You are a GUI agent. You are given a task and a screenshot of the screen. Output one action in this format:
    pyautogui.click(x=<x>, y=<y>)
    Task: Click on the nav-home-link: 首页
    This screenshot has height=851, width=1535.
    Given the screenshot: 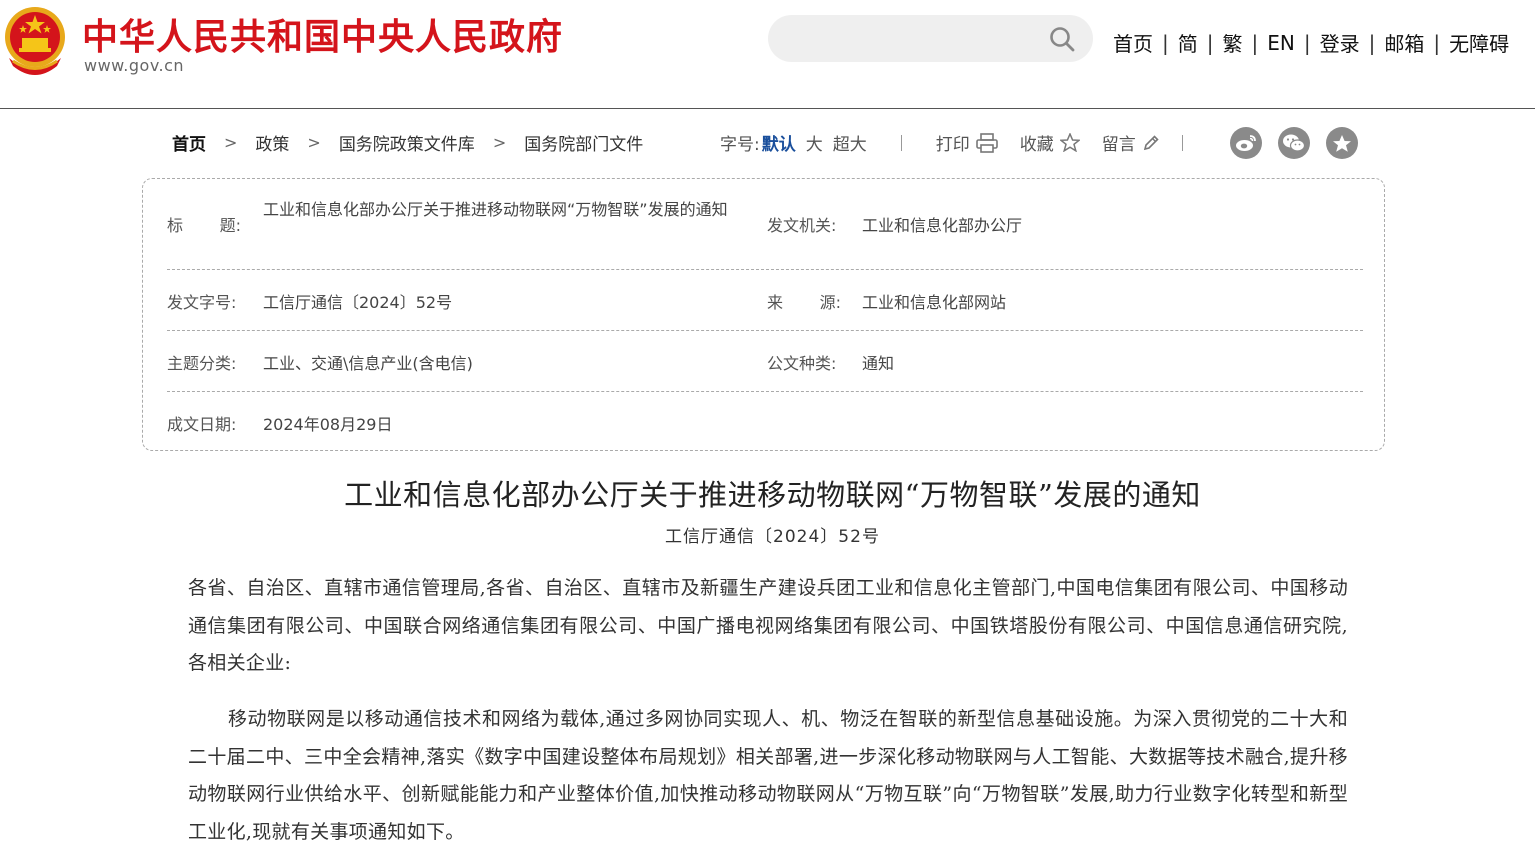 What is the action you would take?
    pyautogui.click(x=1133, y=42)
    